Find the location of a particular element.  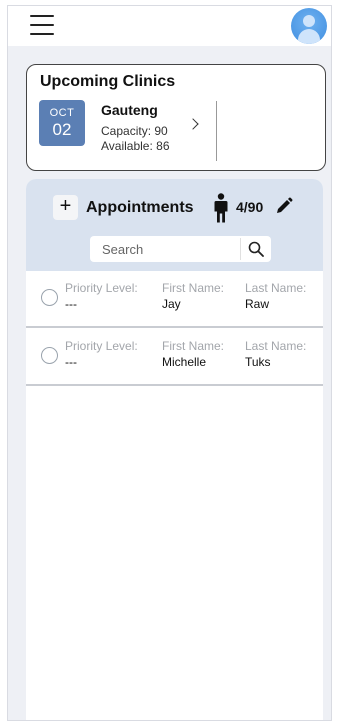

search-input is located at coordinates (165, 249).